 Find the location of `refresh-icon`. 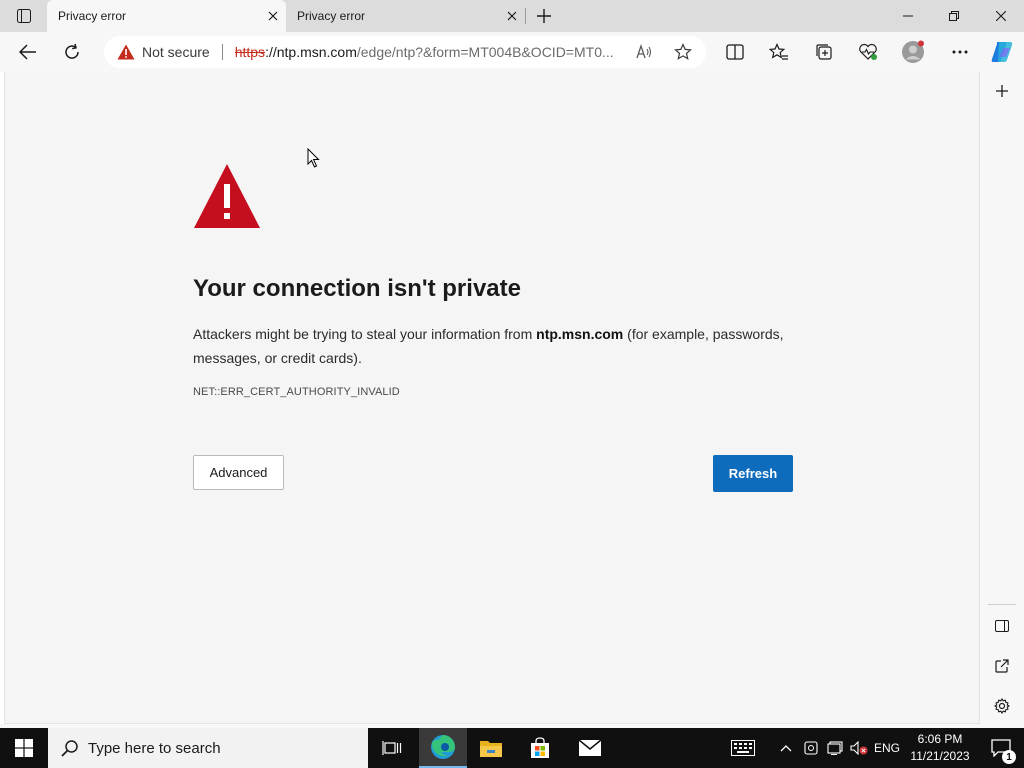

refresh-icon is located at coordinates (72, 52).